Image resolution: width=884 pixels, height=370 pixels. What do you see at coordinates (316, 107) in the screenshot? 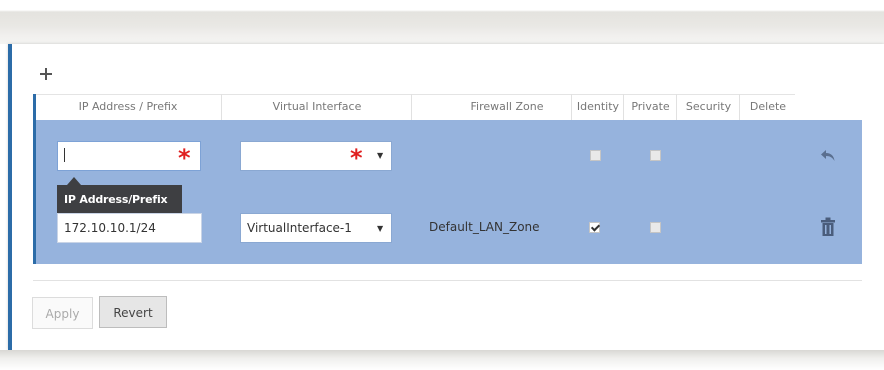
I see `col-virtual-interface: Virtual Interface` at bounding box center [316, 107].